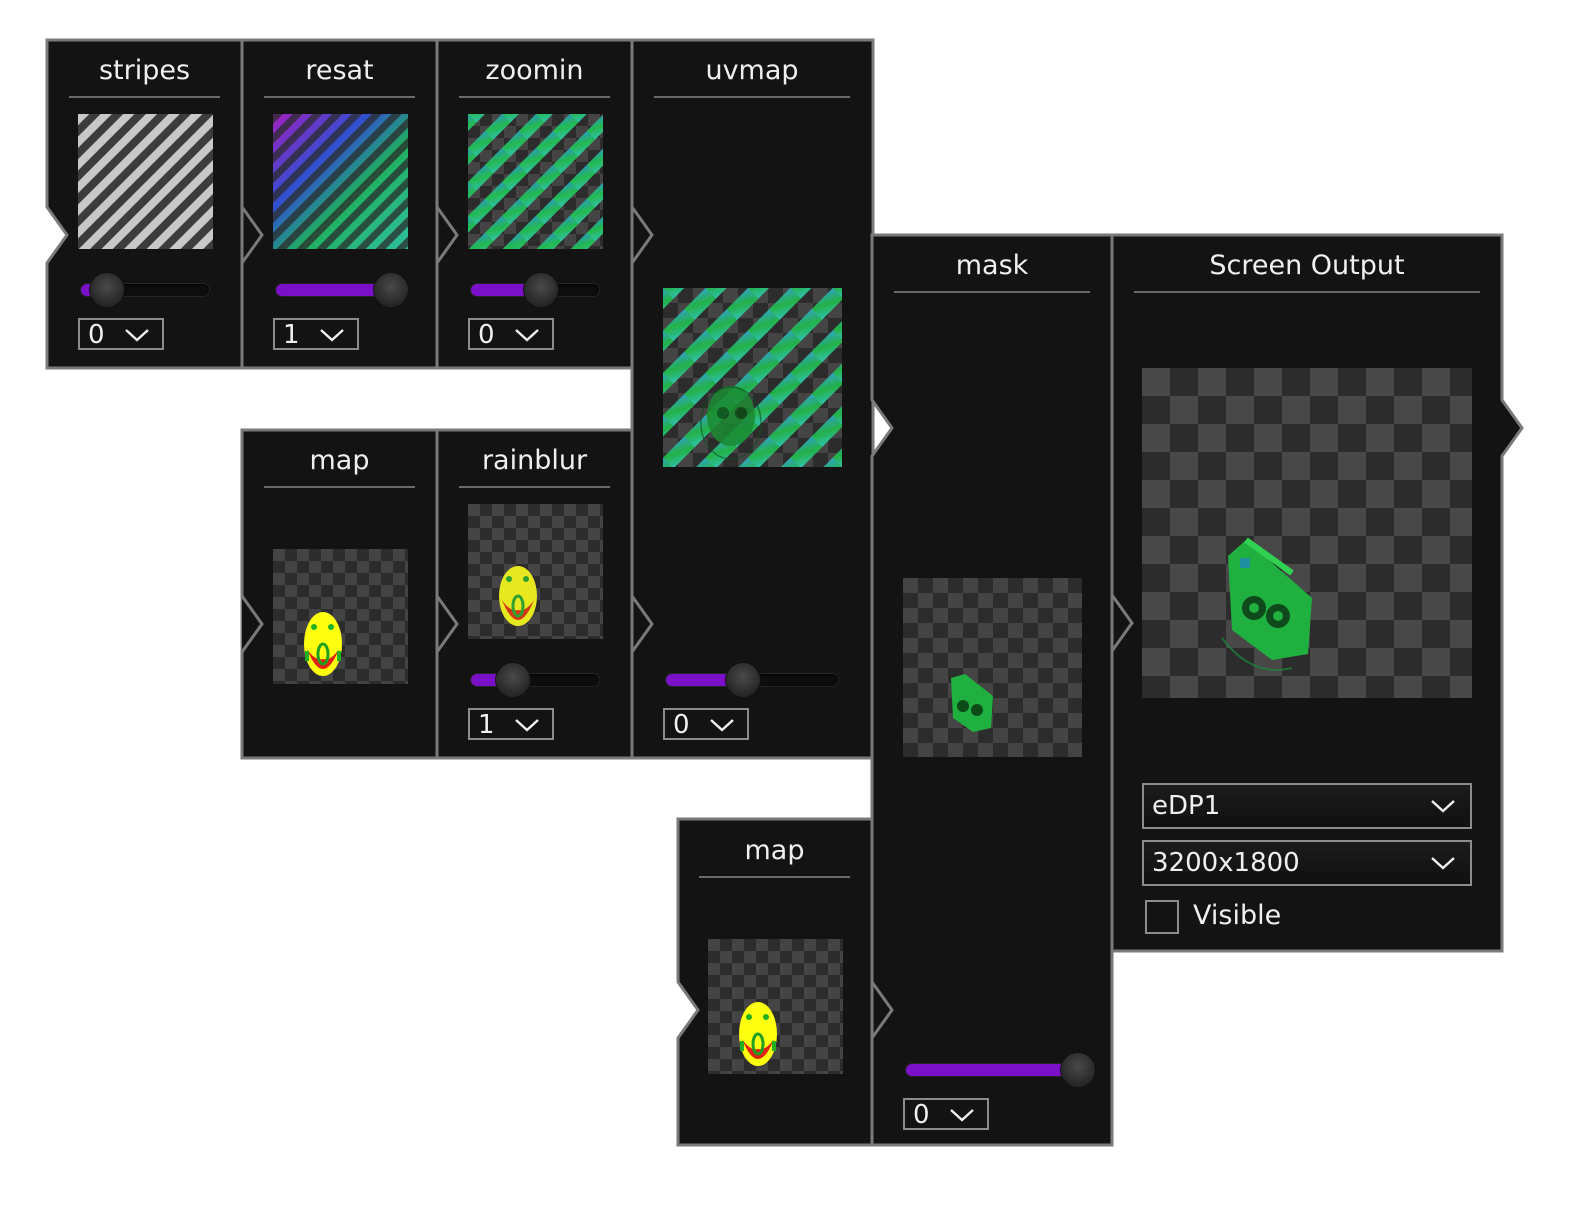 This screenshot has width=1569, height=1212. I want to click on display-value: eDP1, so click(1186, 806).